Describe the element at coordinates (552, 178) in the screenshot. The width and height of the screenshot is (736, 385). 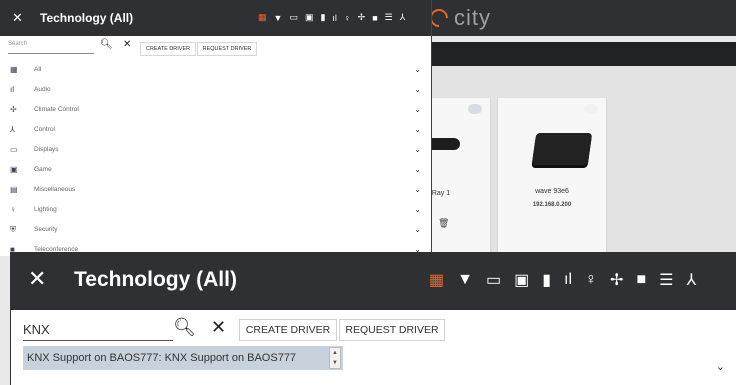
I see `device-card: wave 93e6 192.168.0.200` at that location.